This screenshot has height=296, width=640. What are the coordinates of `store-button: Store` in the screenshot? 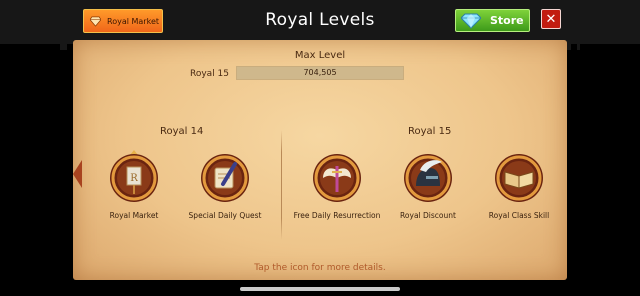 It's located at (492, 20).